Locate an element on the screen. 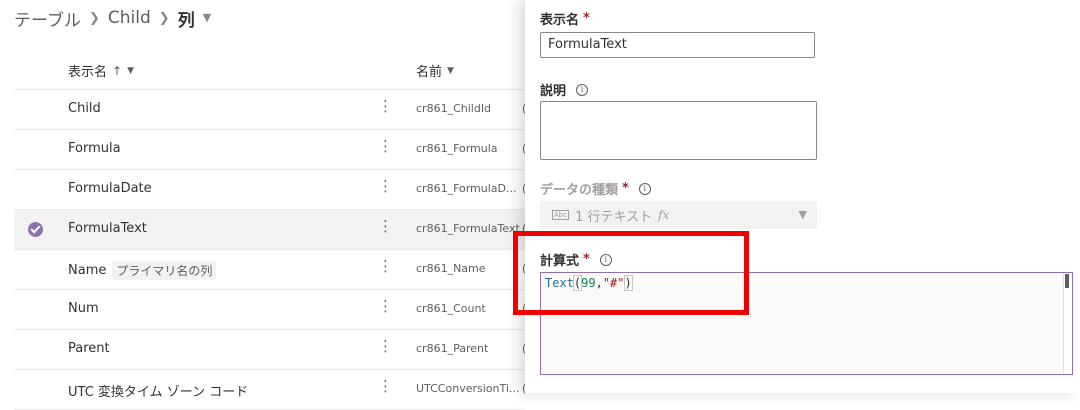 The image size is (1080, 410). primary-name-badge: プライマリ名の列 is located at coordinates (164, 270).